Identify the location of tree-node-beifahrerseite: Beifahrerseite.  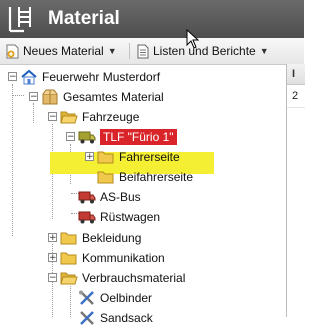
(145, 176).